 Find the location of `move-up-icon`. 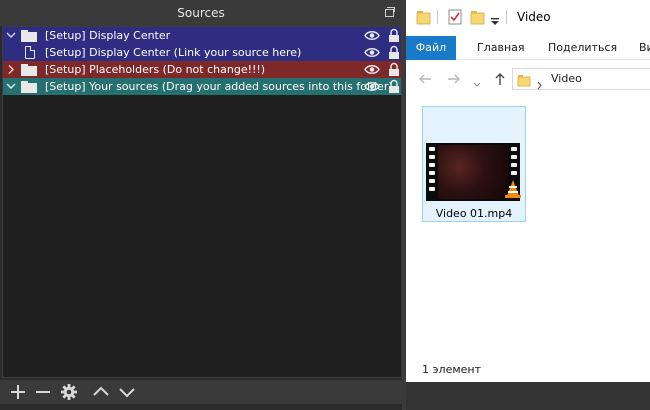

move-up-icon is located at coordinates (101, 392).